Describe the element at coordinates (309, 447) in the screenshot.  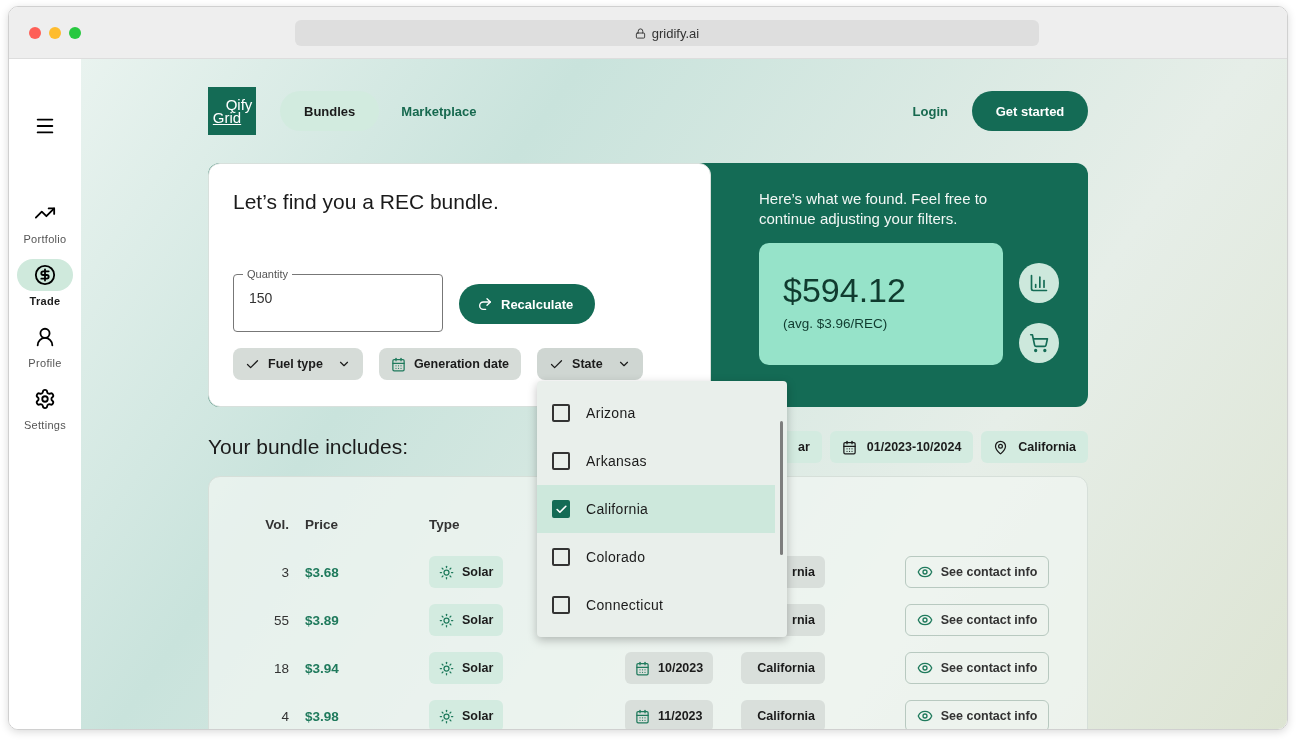
I see `section-title: Your bundle includes:` at that location.